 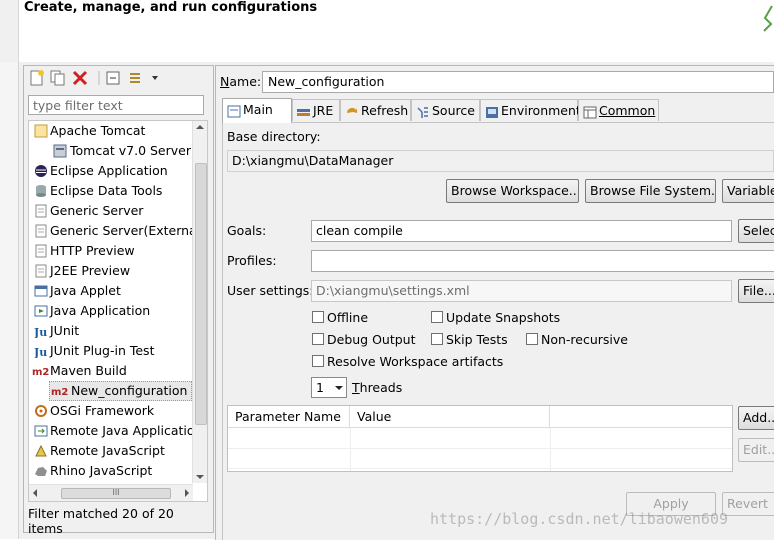 I want to click on user-settings-label: User settings:, so click(x=270, y=290).